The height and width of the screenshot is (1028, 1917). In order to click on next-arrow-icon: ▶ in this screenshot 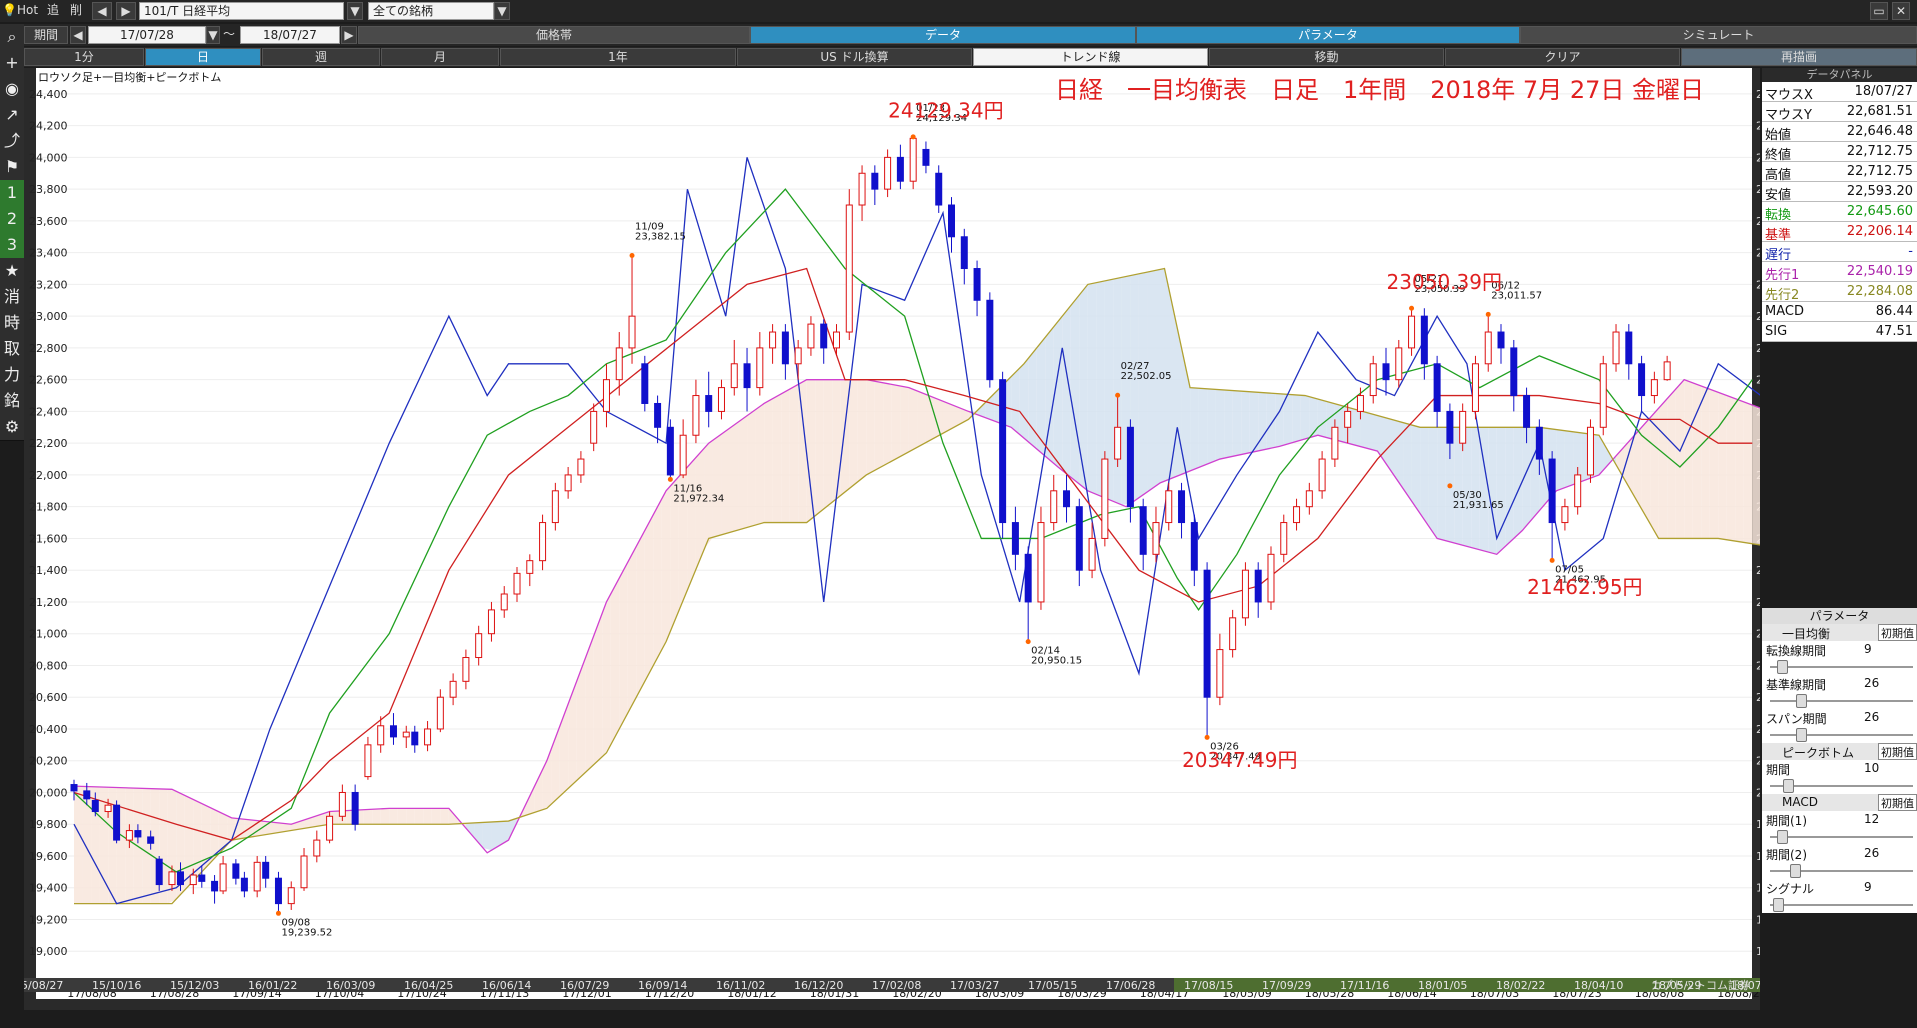, I will do `click(126, 11)`.